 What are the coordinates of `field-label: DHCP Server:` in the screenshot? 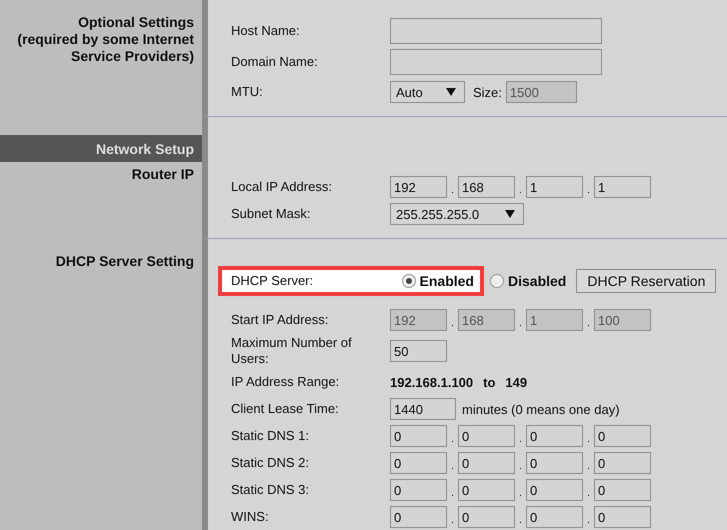 It's located at (272, 281).